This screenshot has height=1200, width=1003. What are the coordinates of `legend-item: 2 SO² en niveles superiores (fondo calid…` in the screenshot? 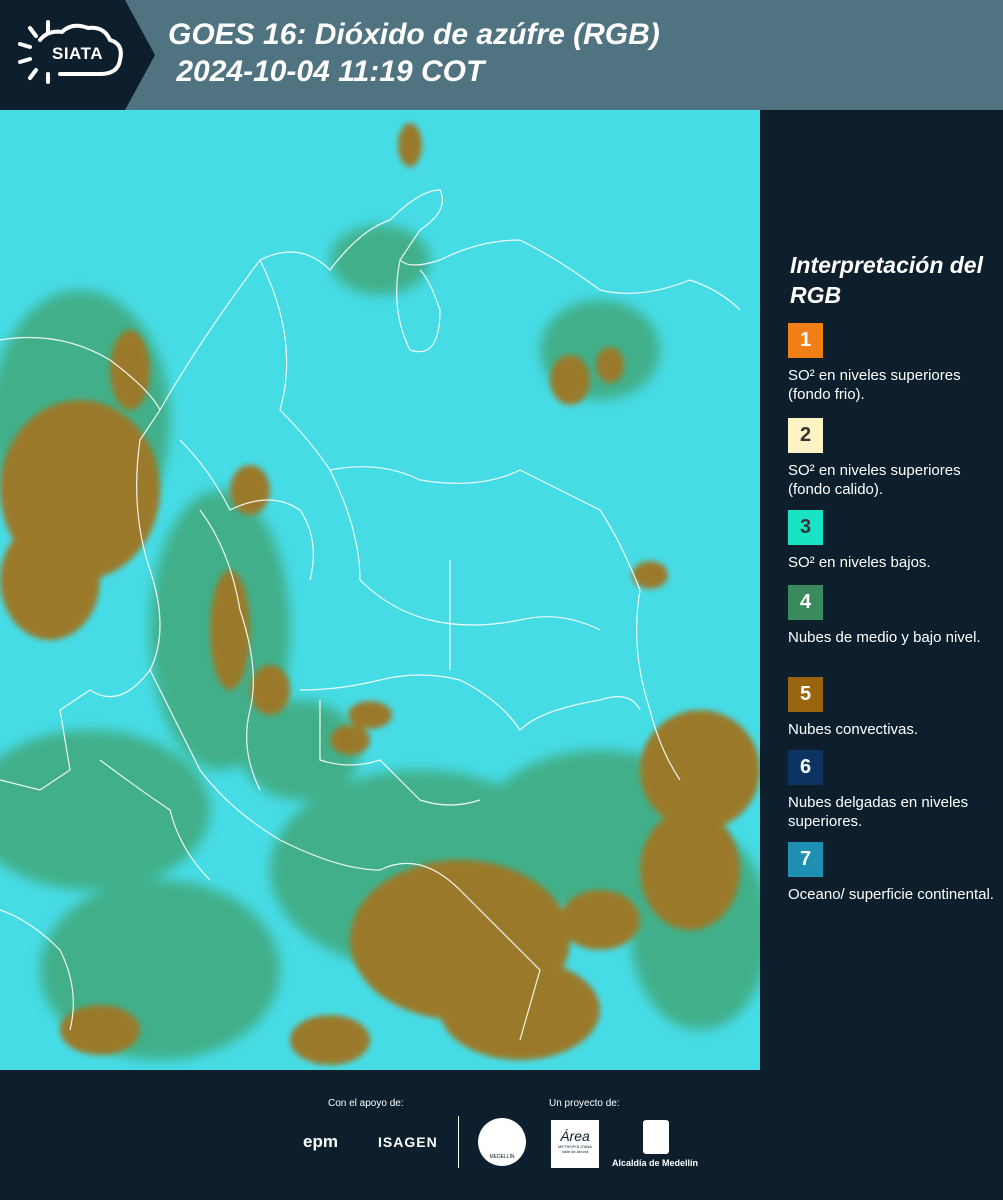 It's located at (893, 458).